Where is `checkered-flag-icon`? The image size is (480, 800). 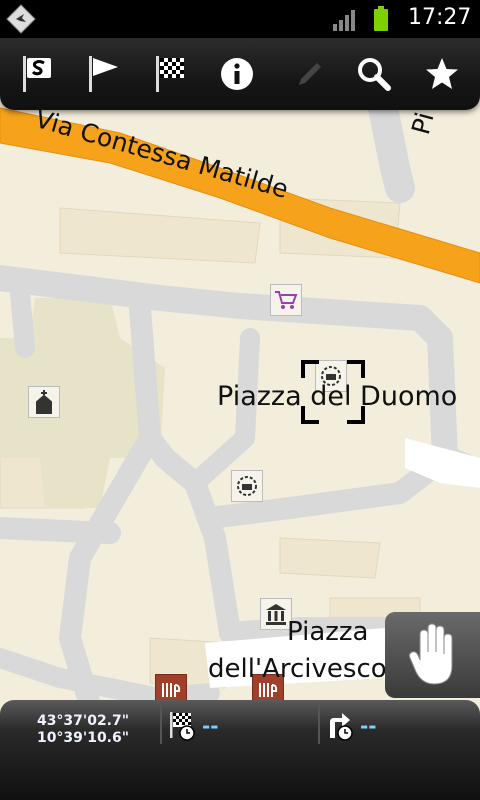 checkered-flag-icon is located at coordinates (170, 74).